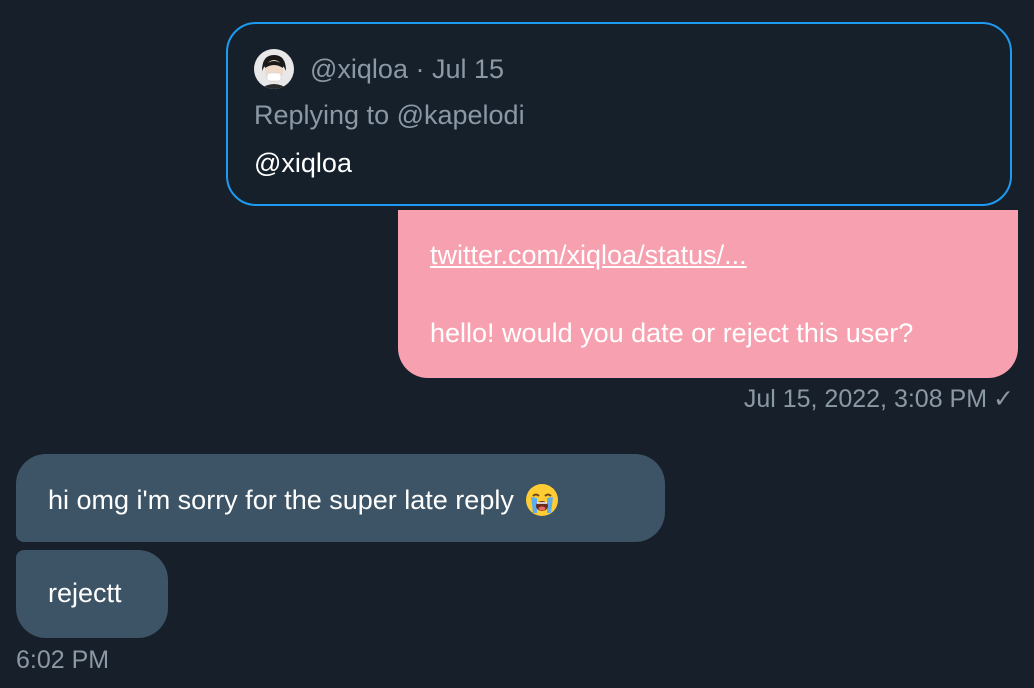  I want to click on quoted-tweet-author: @xiqloa, so click(359, 69).